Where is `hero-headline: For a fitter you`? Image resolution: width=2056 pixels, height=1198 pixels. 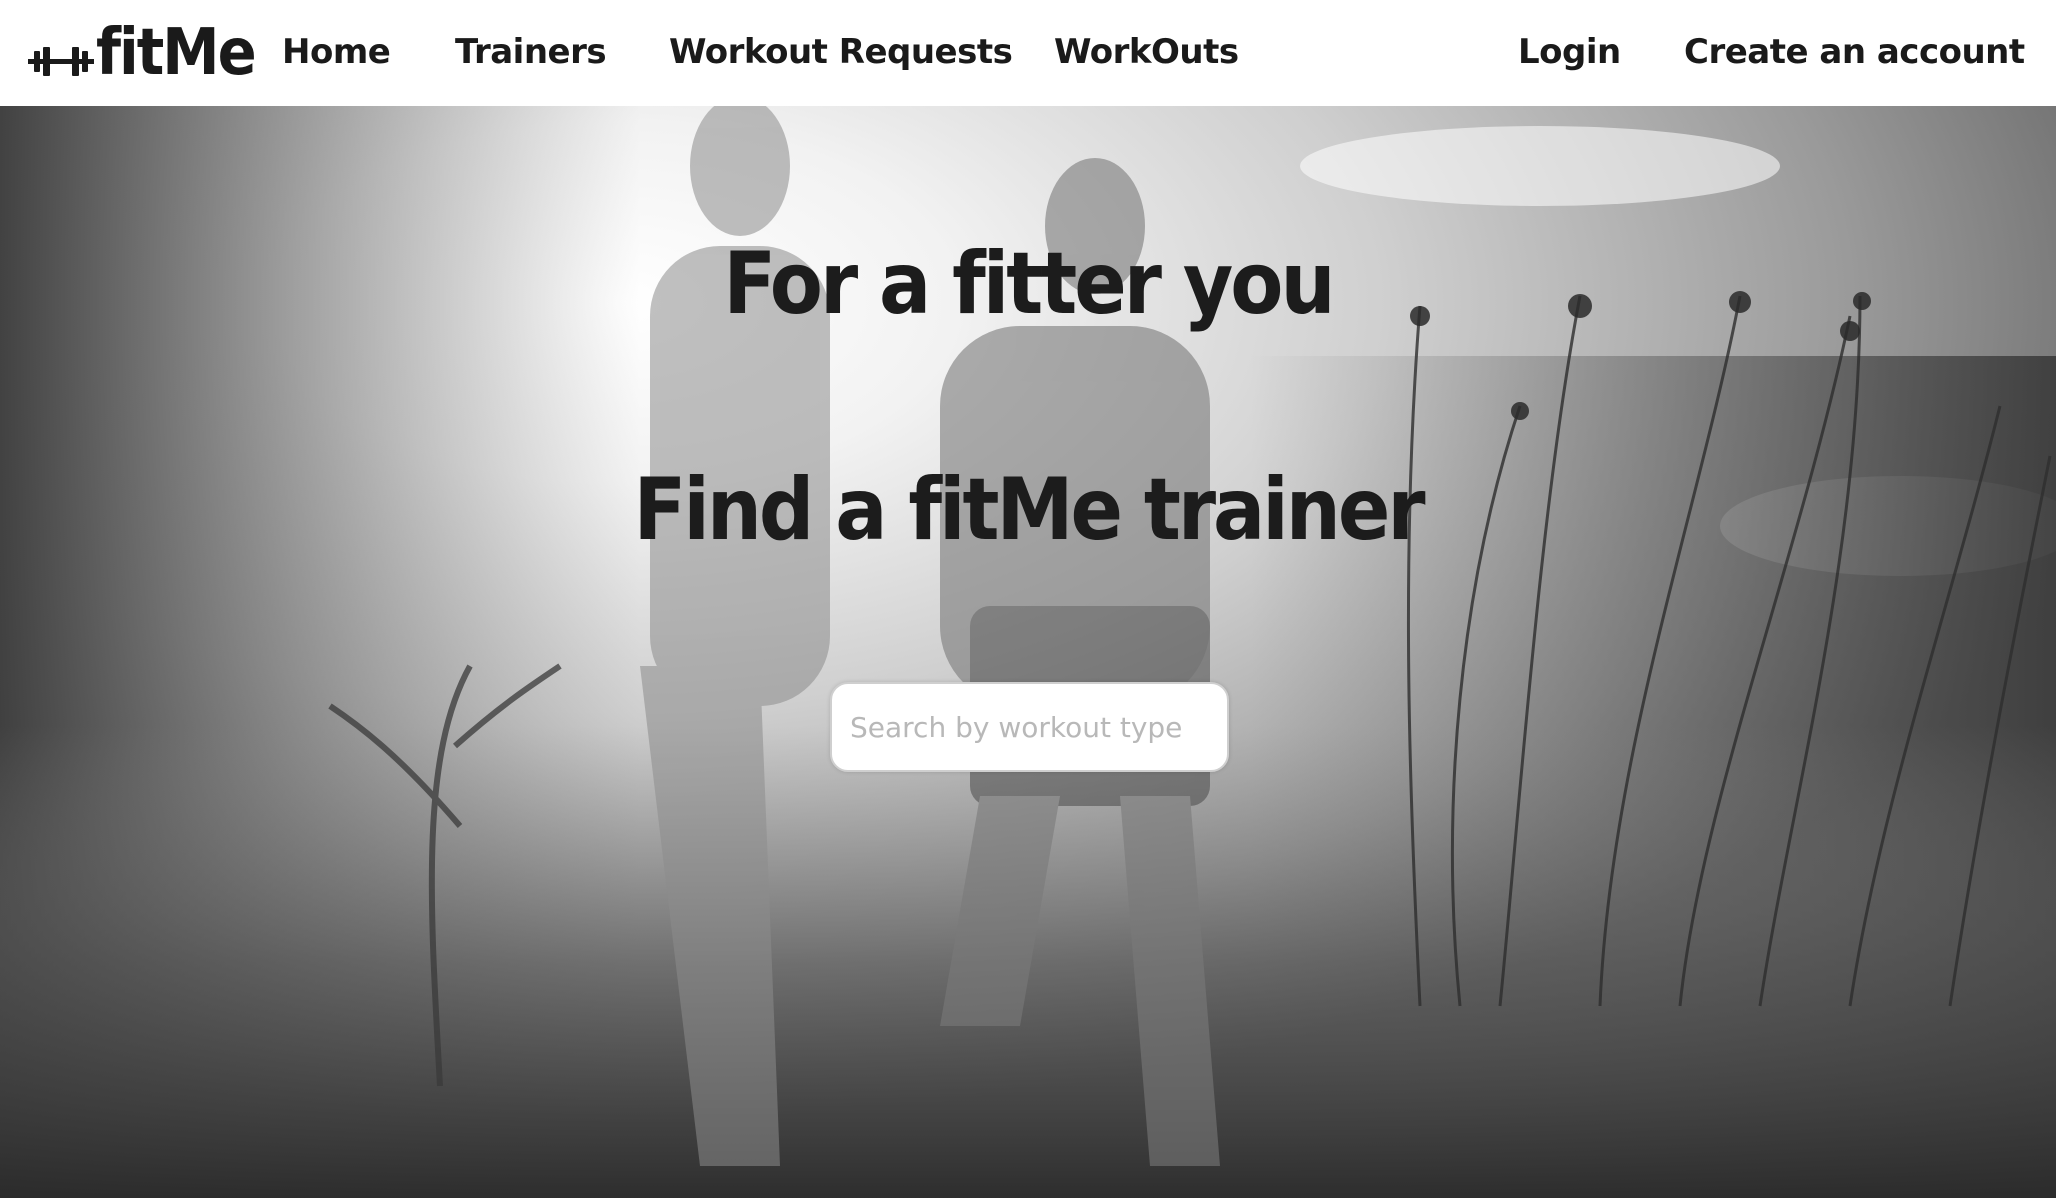 hero-headline: For a fitter you is located at coordinates (1029, 284).